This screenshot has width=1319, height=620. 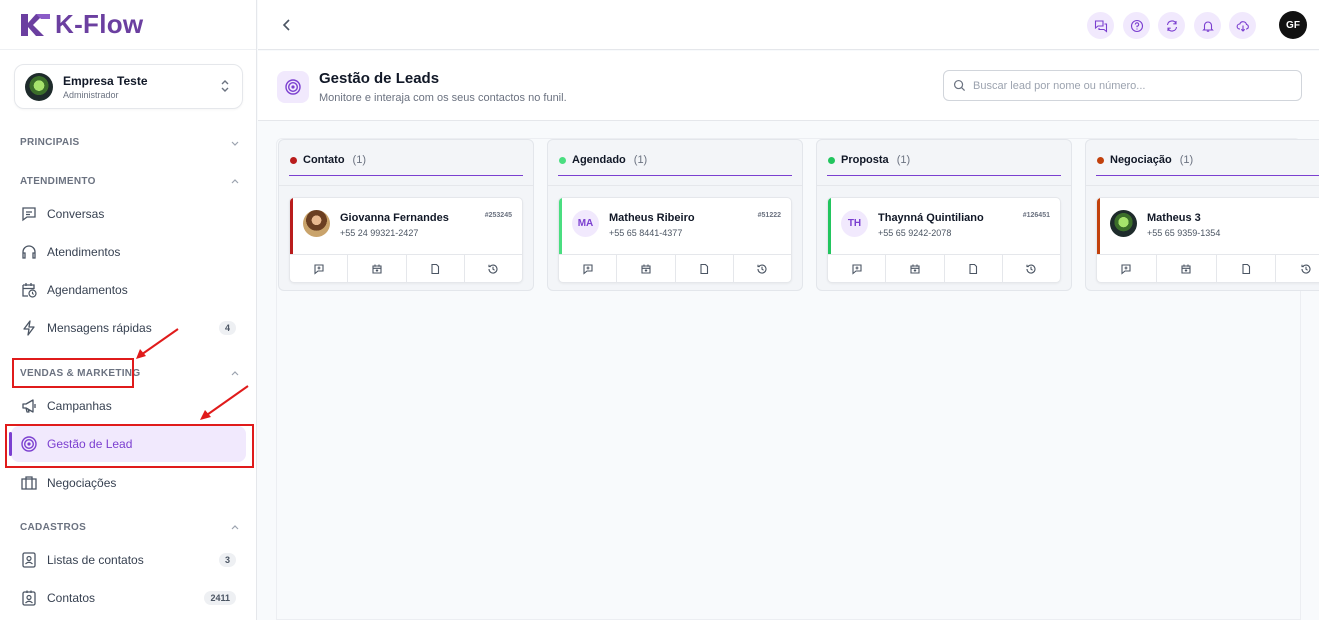 I want to click on chevron-down-icon, so click(x=235, y=143).